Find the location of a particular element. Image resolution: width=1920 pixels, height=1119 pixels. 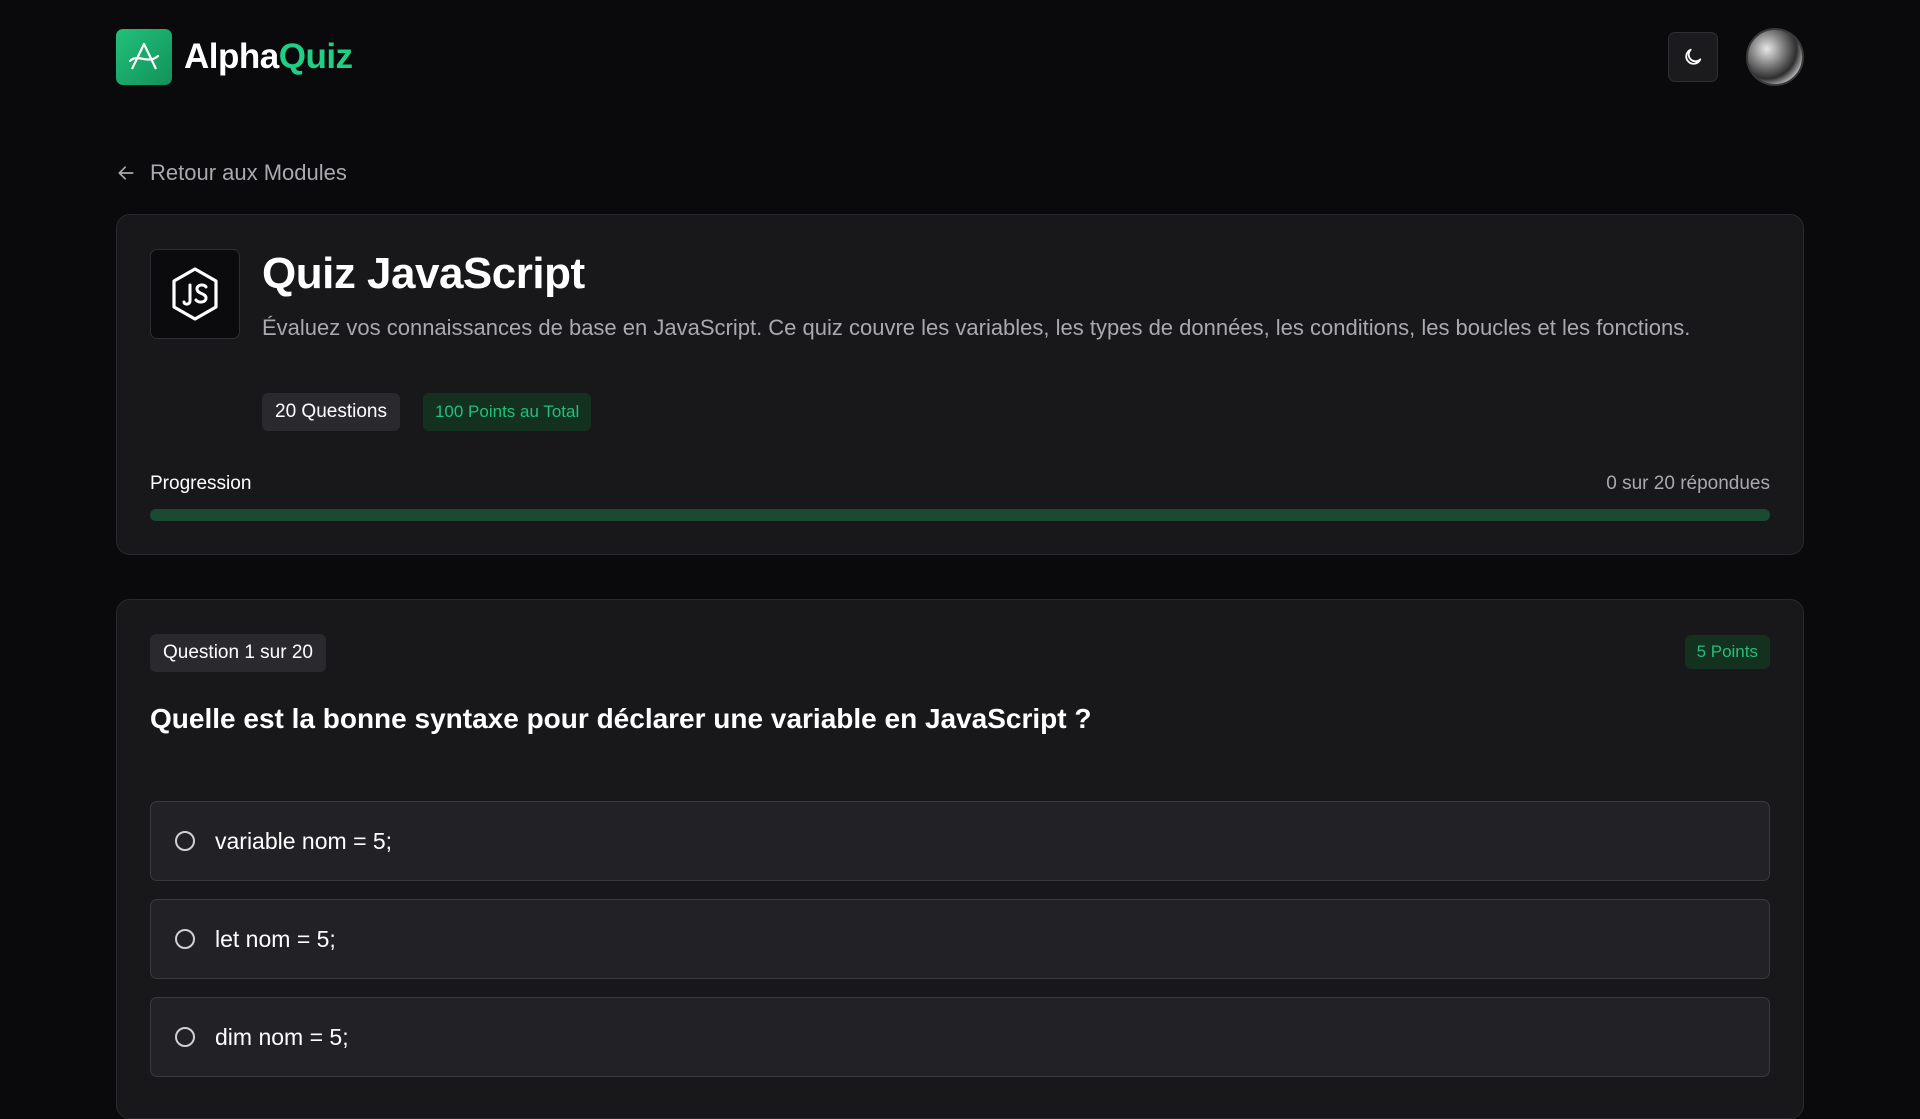

moon-icon is located at coordinates (1693, 56).